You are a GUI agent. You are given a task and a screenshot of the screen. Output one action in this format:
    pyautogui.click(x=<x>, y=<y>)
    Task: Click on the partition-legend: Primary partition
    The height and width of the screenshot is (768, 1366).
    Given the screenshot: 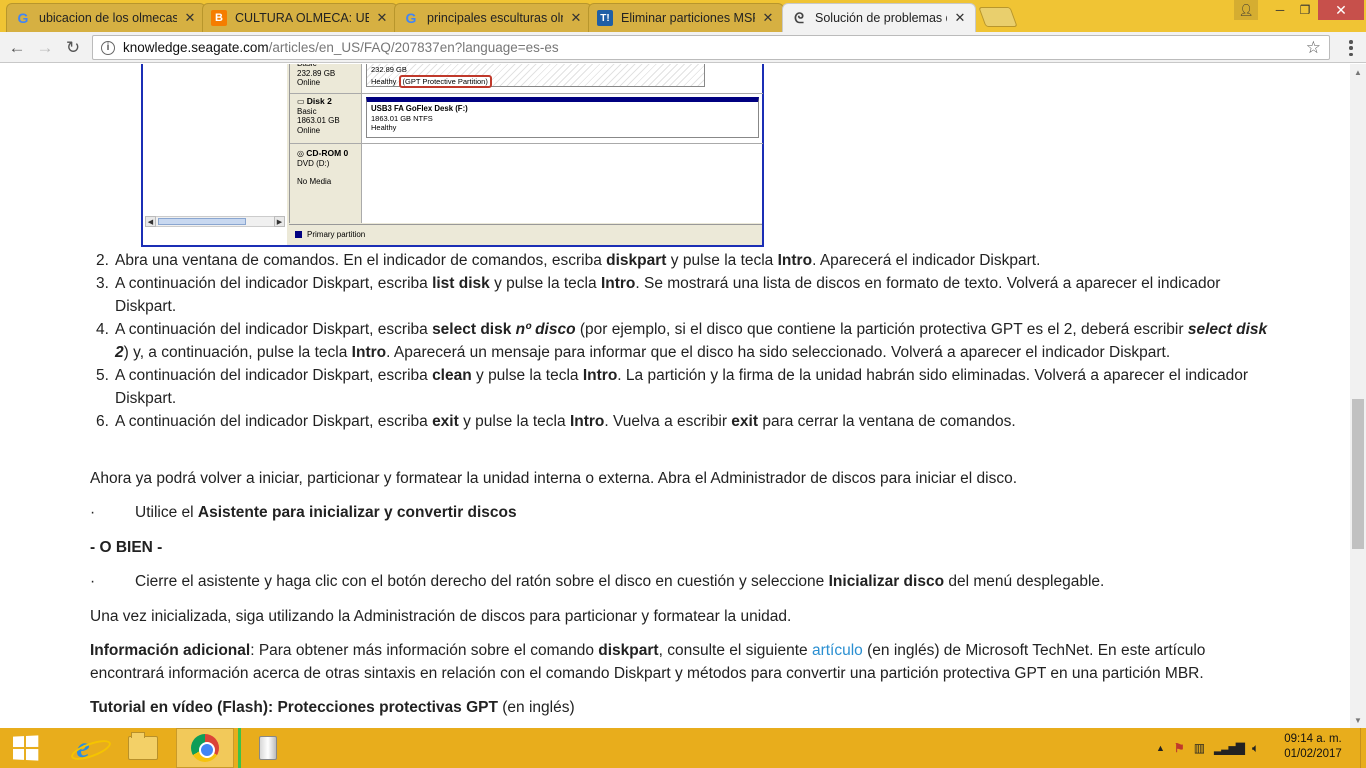 What is the action you would take?
    pyautogui.click(x=525, y=234)
    